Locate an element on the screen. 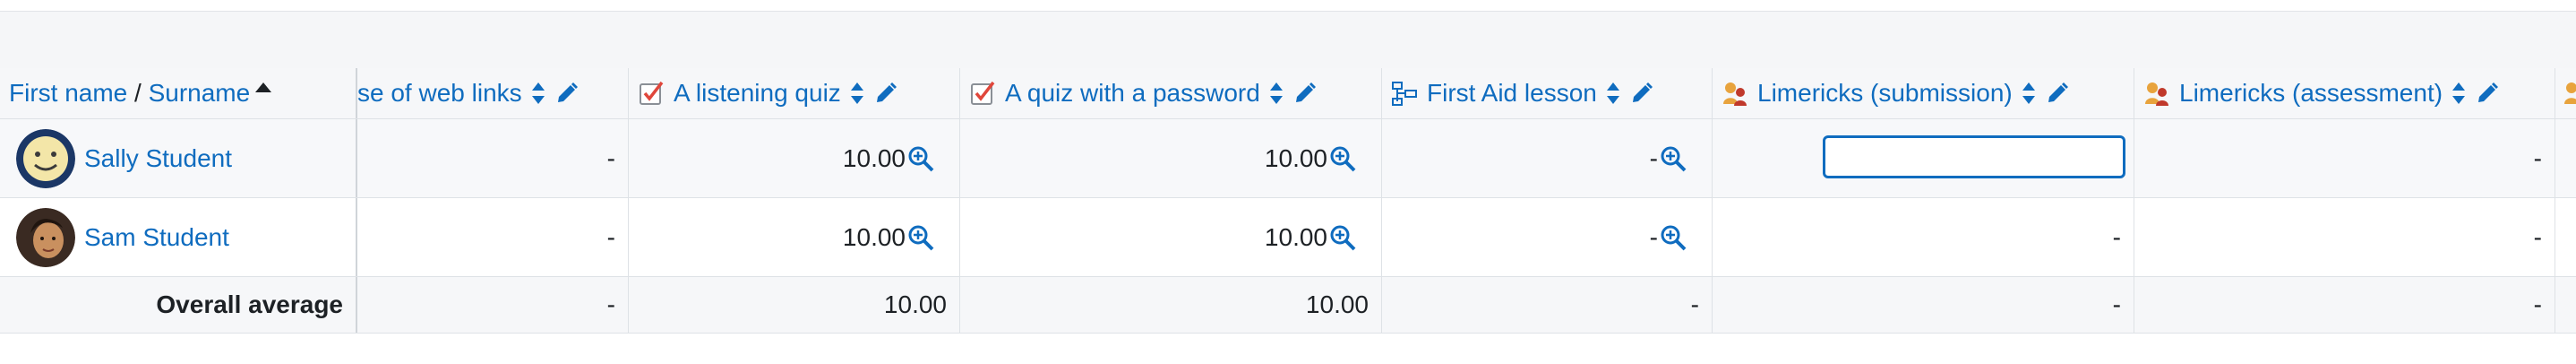  student-name-link: Sam Student is located at coordinates (156, 238).